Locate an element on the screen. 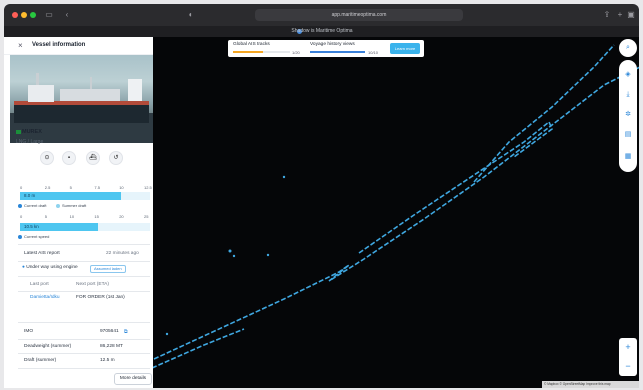 This screenshot has width=643, height=390. last-port-link: Damietta/Idku is located at coordinates (45, 297).